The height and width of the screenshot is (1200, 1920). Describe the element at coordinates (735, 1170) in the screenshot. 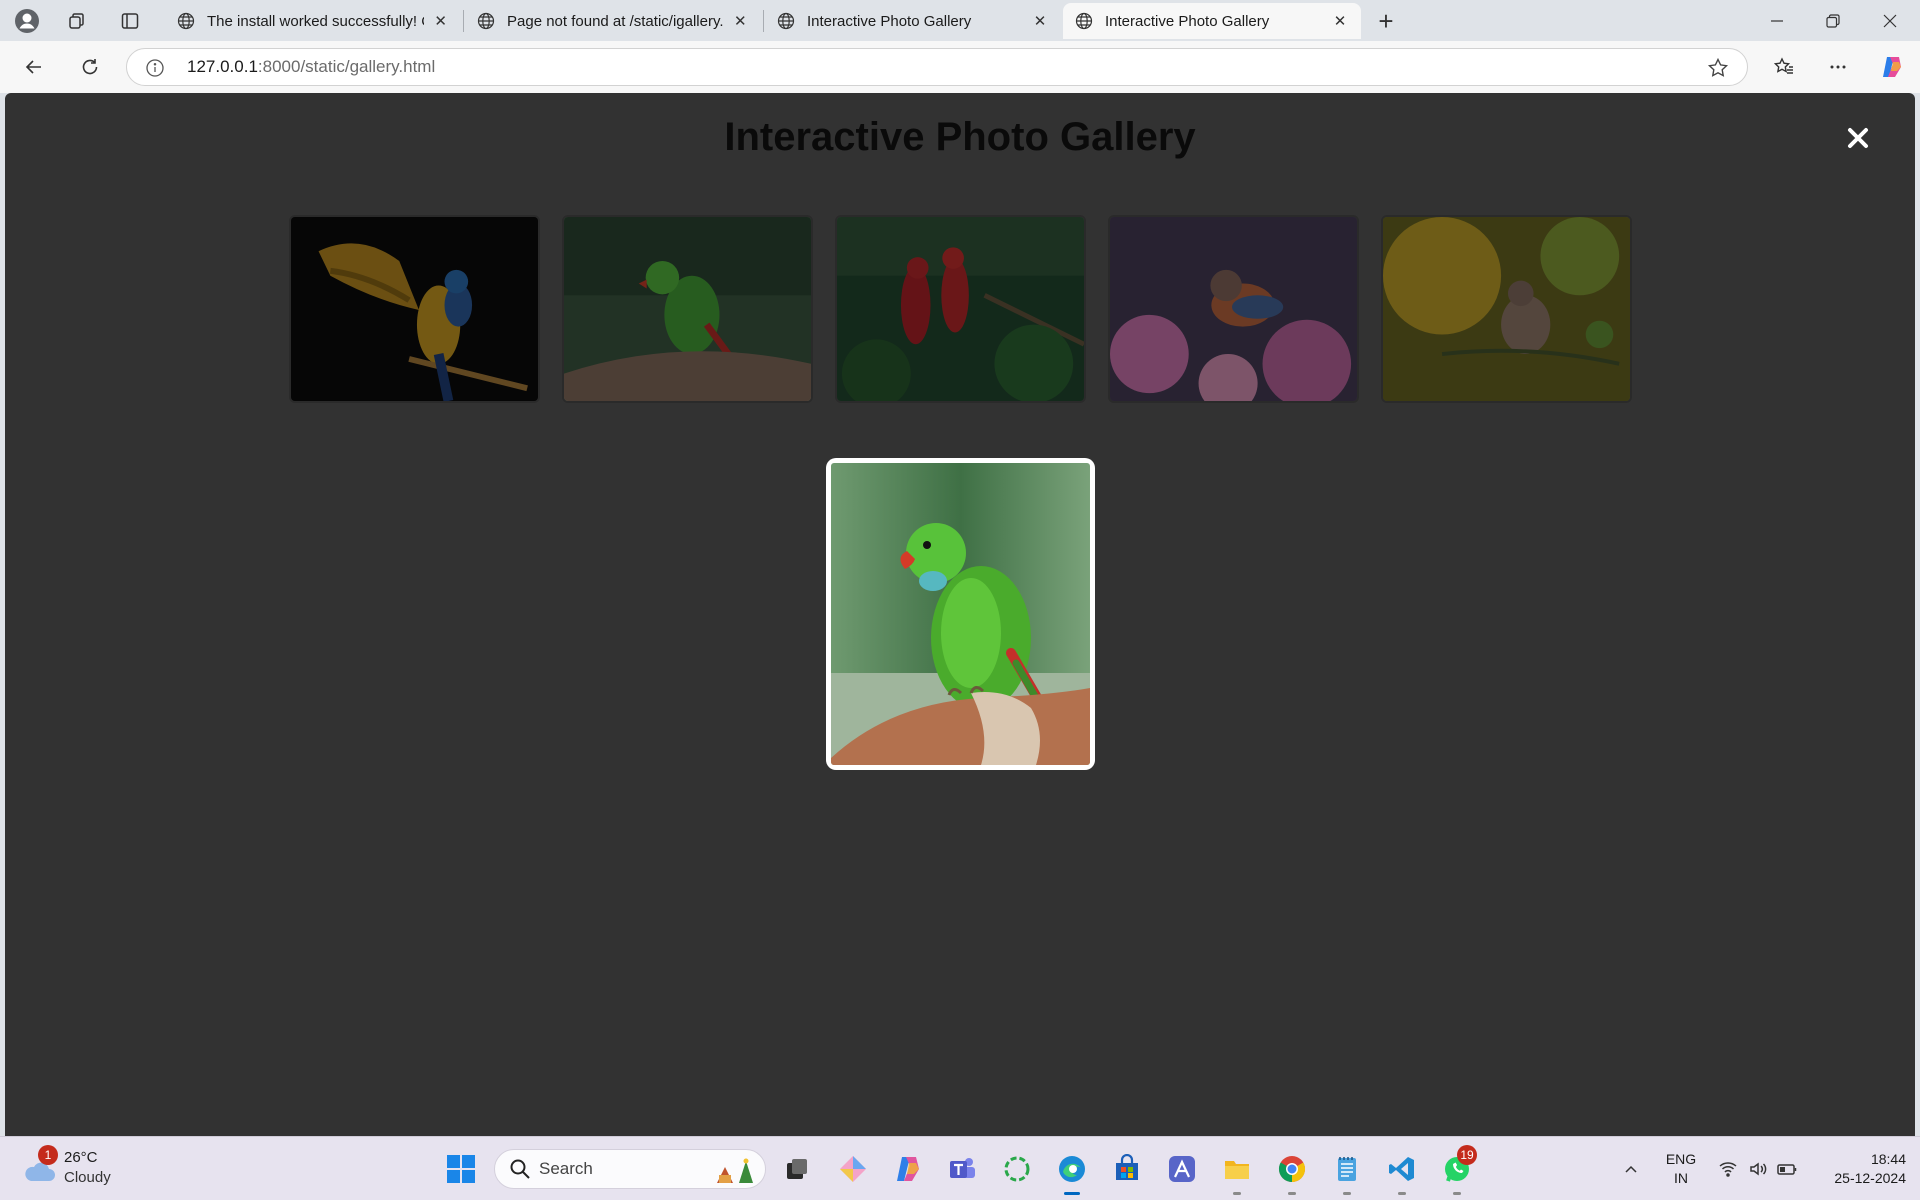

I see `search-highlight-icon` at that location.